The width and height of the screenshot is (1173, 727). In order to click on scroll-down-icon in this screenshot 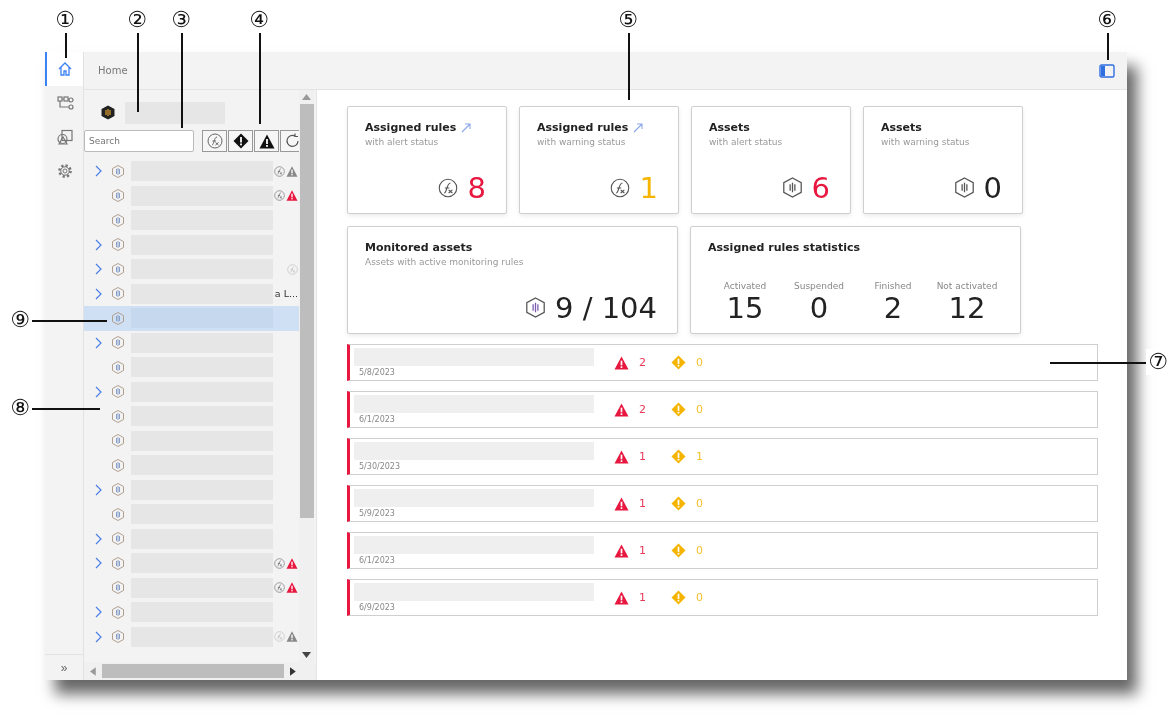, I will do `click(306, 655)`.